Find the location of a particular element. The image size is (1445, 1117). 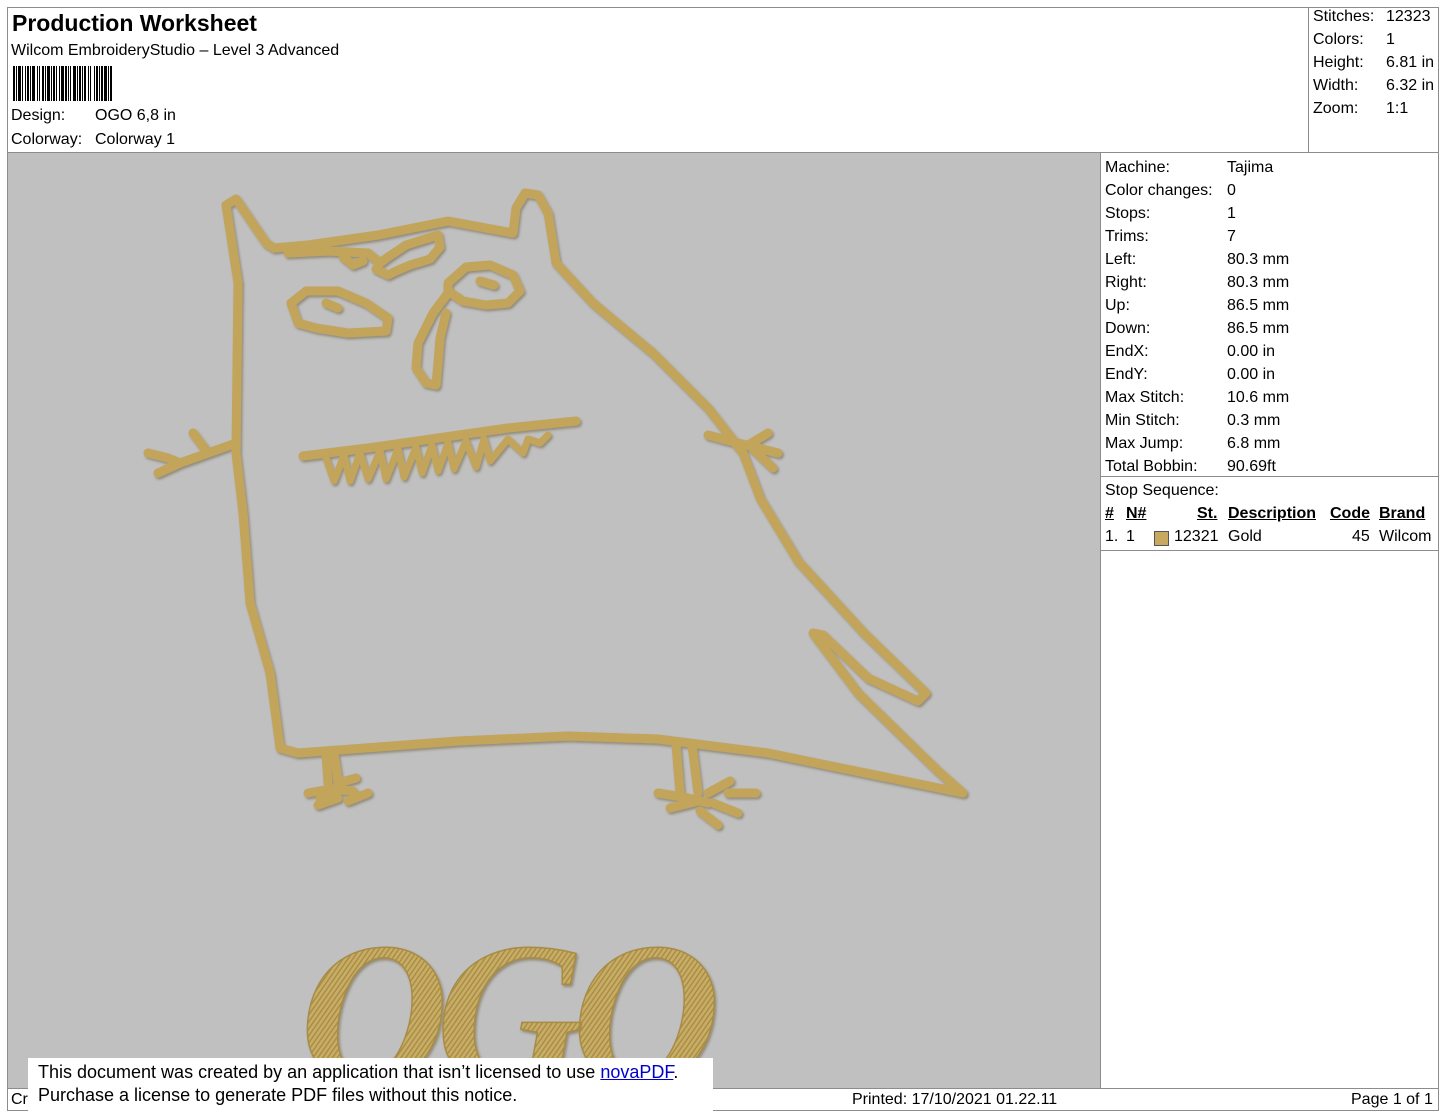

machine-info-row: EndX: 0.00 in is located at coordinates (1190, 354).